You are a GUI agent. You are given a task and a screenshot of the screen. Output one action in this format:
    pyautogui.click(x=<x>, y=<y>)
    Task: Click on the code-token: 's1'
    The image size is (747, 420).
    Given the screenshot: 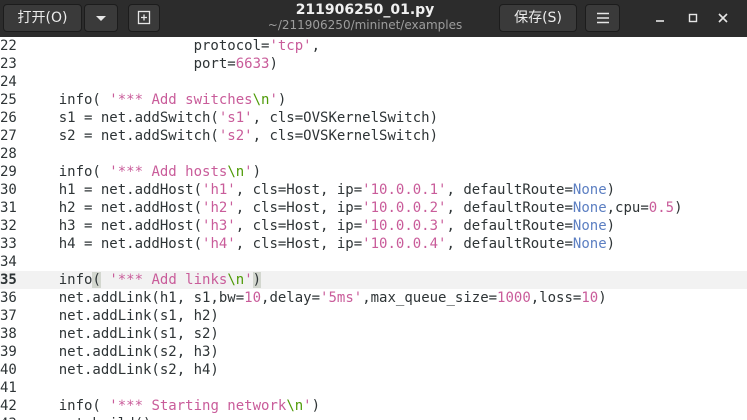 What is the action you would take?
    pyautogui.click(x=235, y=118)
    